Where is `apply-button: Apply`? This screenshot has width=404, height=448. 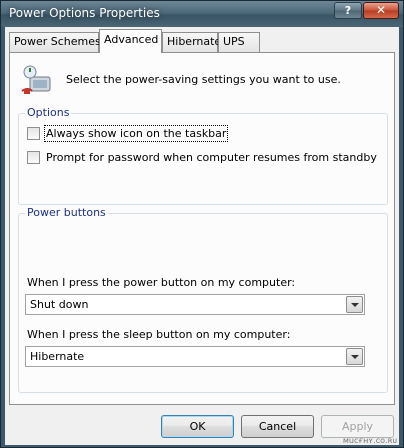 apply-button: Apply is located at coordinates (357, 426).